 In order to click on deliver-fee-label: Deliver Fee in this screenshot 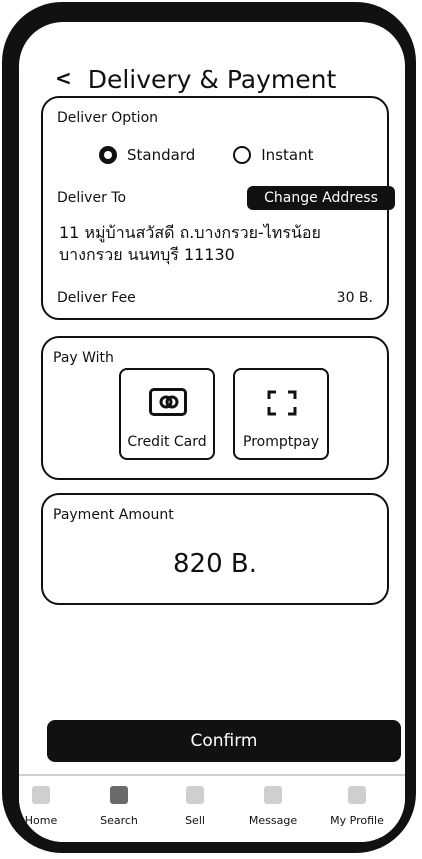, I will do `click(96, 298)`.